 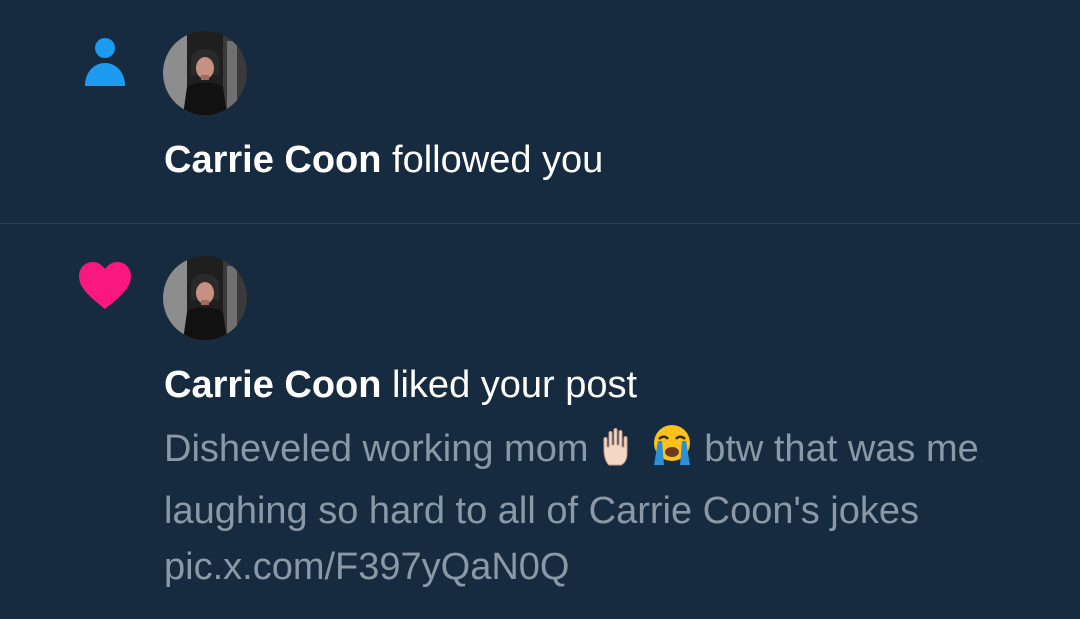 I want to click on action-text: liked your post, so click(x=515, y=385).